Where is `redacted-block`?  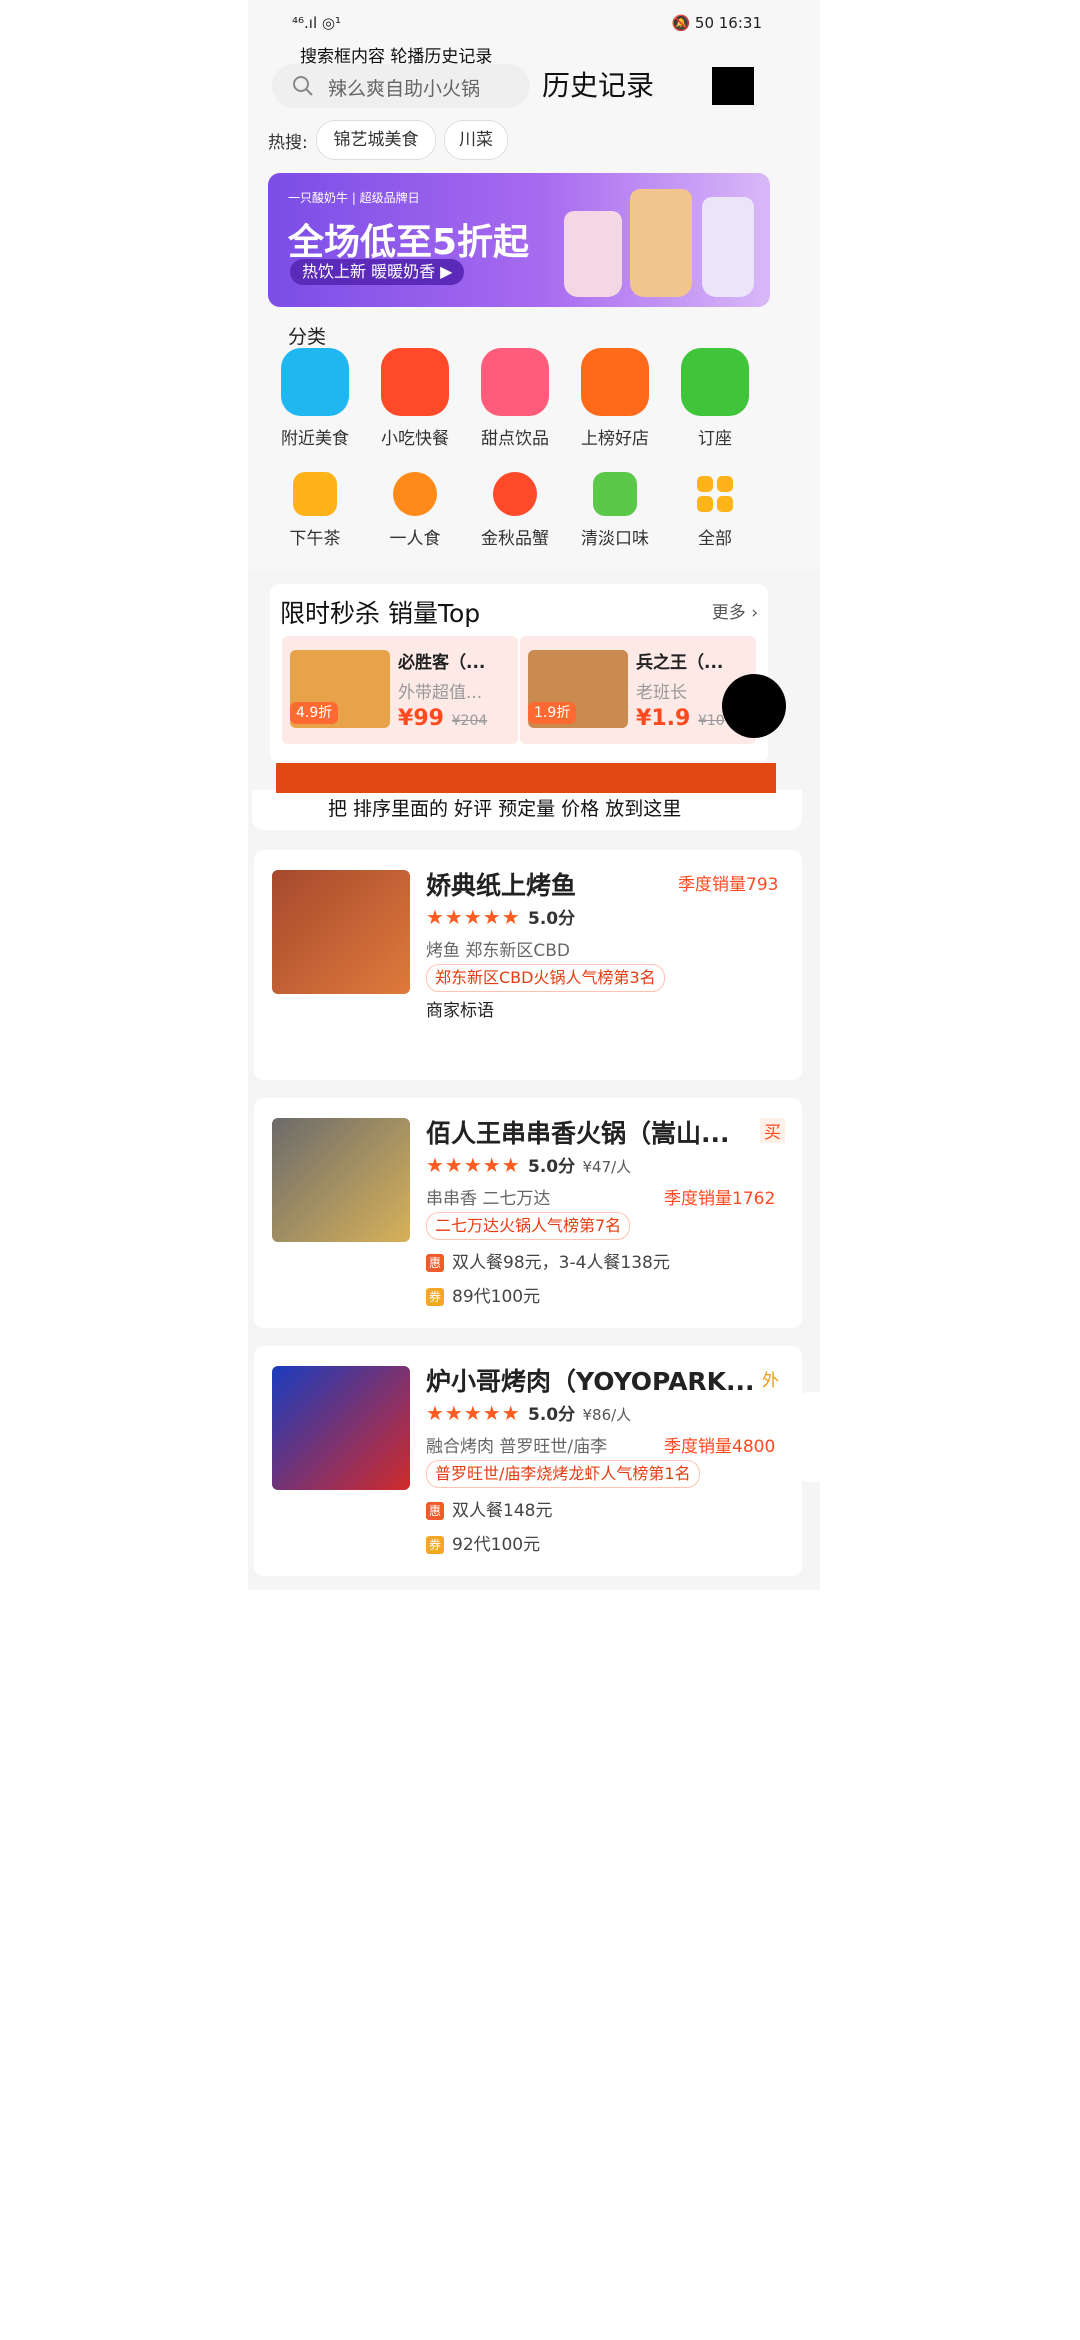
redacted-block is located at coordinates (733, 86).